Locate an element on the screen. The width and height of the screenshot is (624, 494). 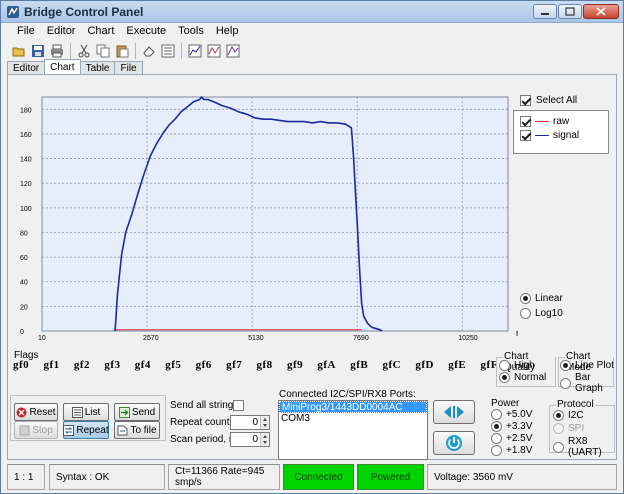
power-toggle-button is located at coordinates (454, 443).